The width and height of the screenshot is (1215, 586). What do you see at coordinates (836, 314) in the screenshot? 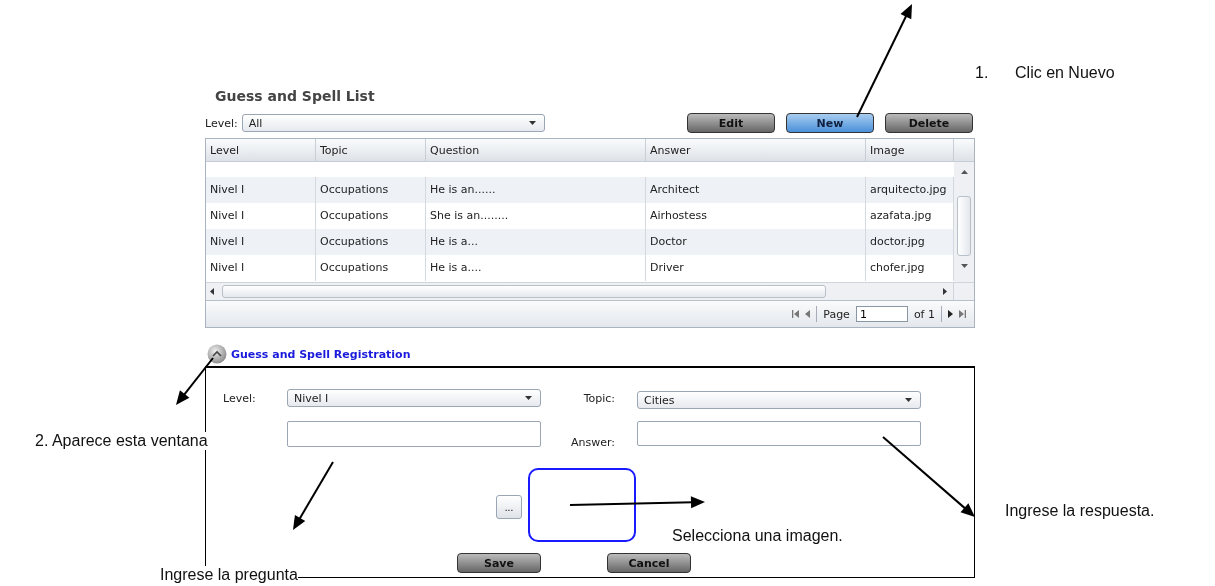
I see `page-label: Page` at bounding box center [836, 314].